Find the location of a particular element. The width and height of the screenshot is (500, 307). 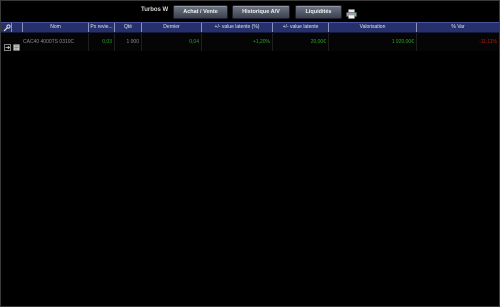

col-valorisation: Valorisation is located at coordinates (372, 27).